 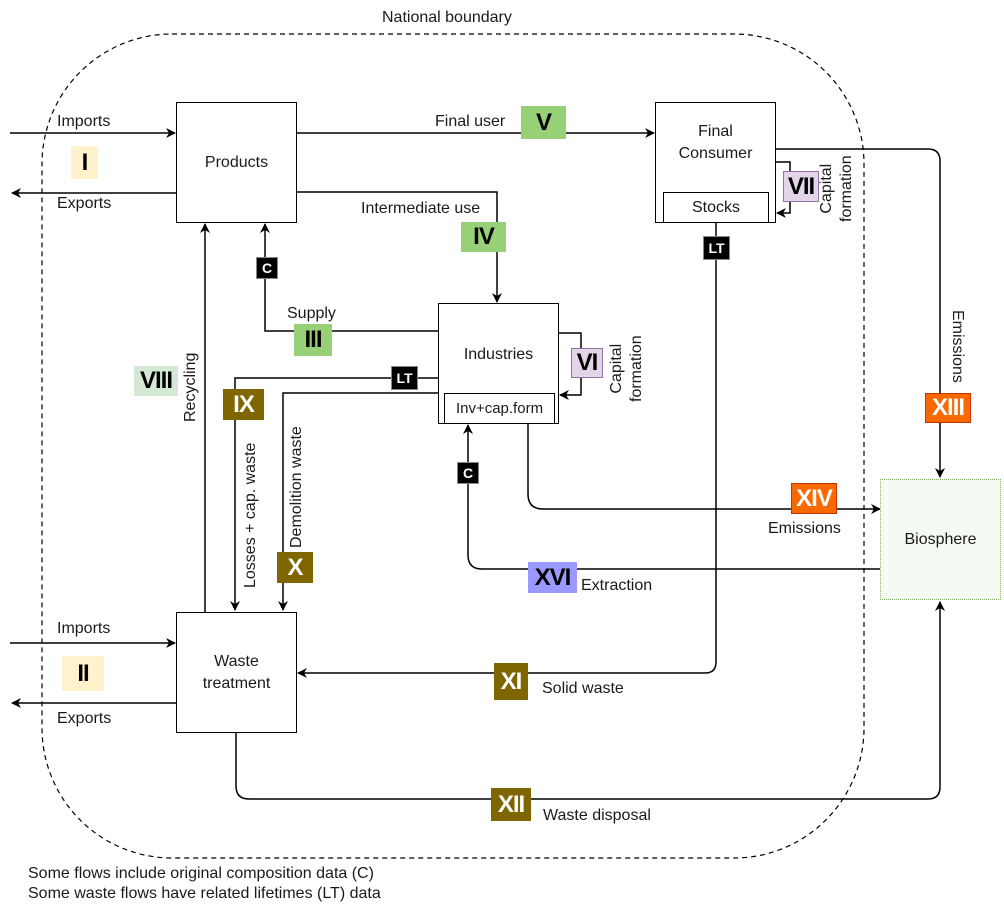 What do you see at coordinates (156, 381) in the screenshot?
I see `badge-VIII: VIII` at bounding box center [156, 381].